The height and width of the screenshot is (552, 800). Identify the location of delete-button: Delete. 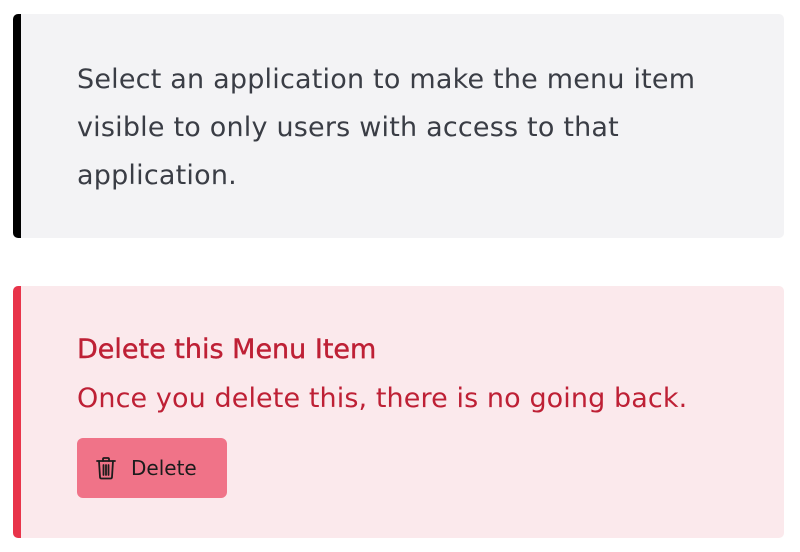
(152, 468).